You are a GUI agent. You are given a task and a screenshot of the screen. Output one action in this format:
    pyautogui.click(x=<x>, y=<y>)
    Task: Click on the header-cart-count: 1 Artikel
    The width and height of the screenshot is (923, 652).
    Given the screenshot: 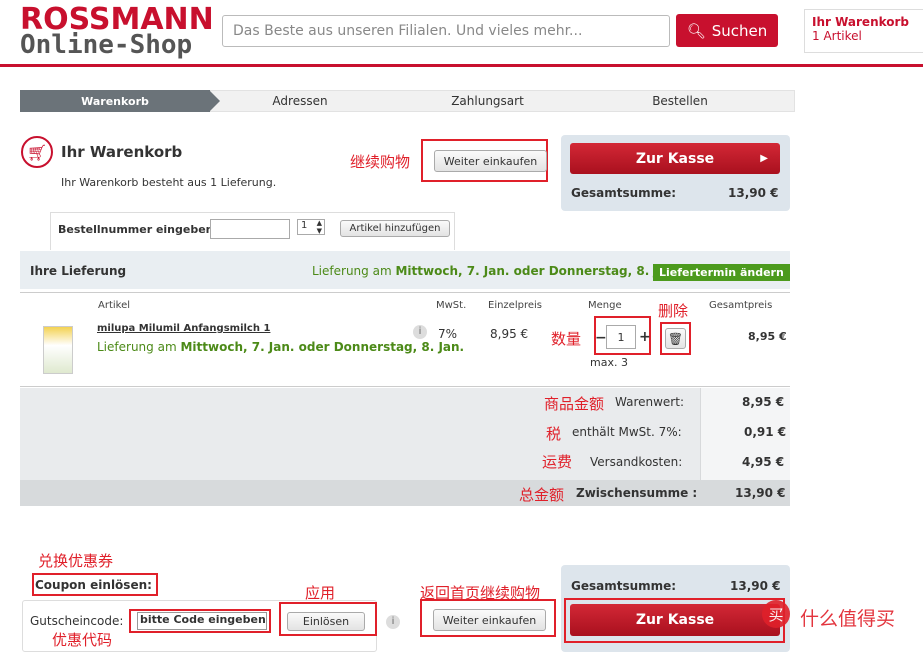 What is the action you would take?
    pyautogui.click(x=837, y=36)
    